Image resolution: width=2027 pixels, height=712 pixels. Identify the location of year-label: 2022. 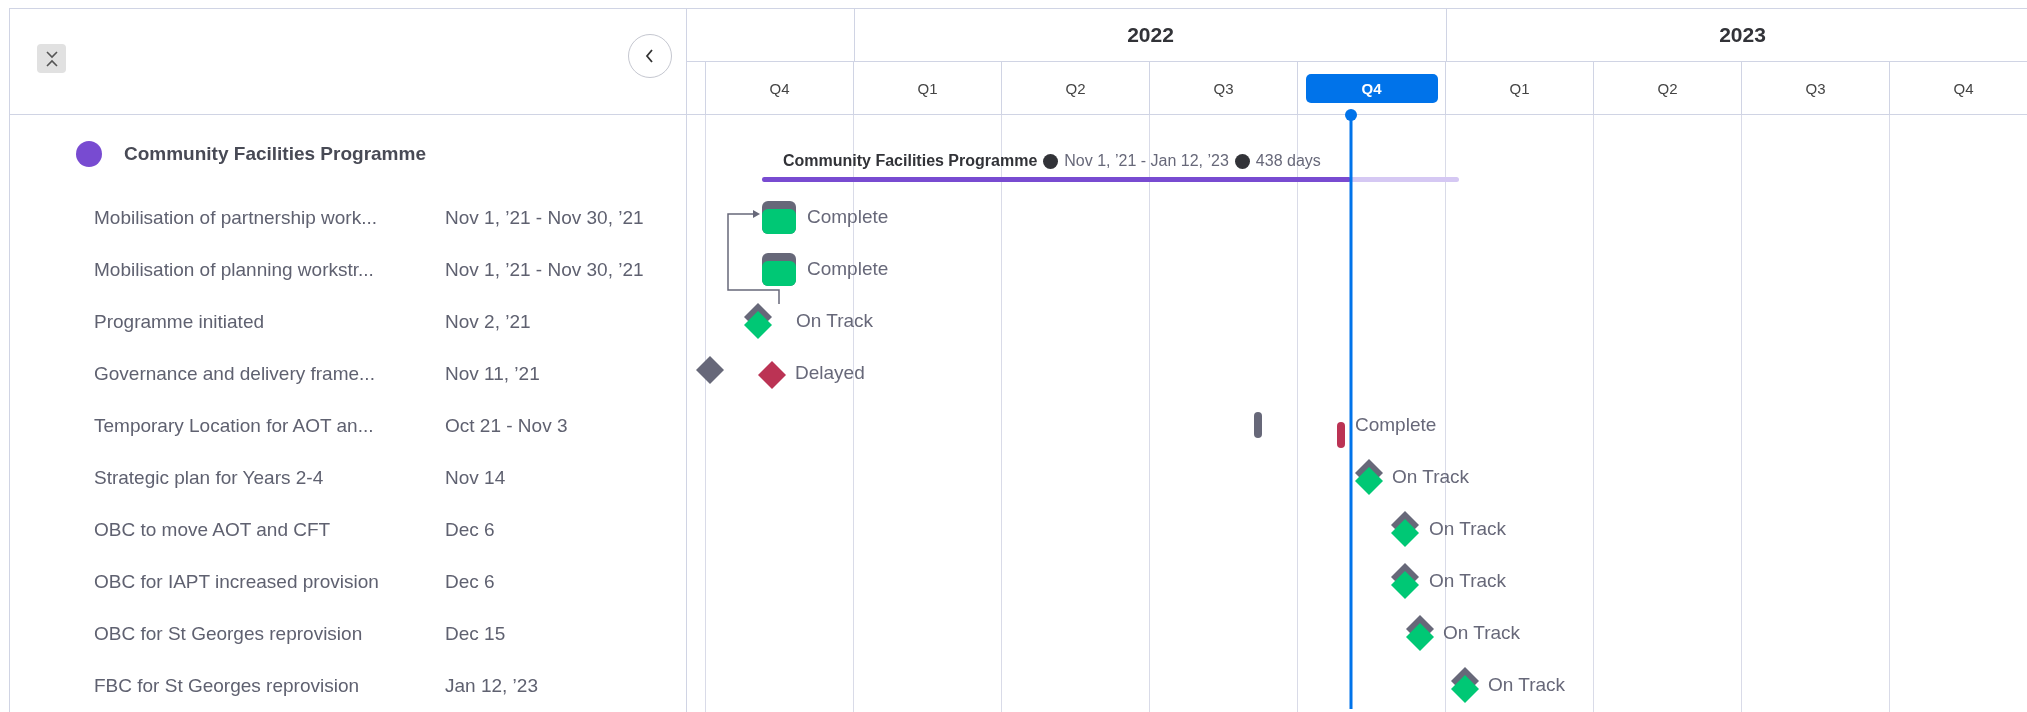
(1150, 35).